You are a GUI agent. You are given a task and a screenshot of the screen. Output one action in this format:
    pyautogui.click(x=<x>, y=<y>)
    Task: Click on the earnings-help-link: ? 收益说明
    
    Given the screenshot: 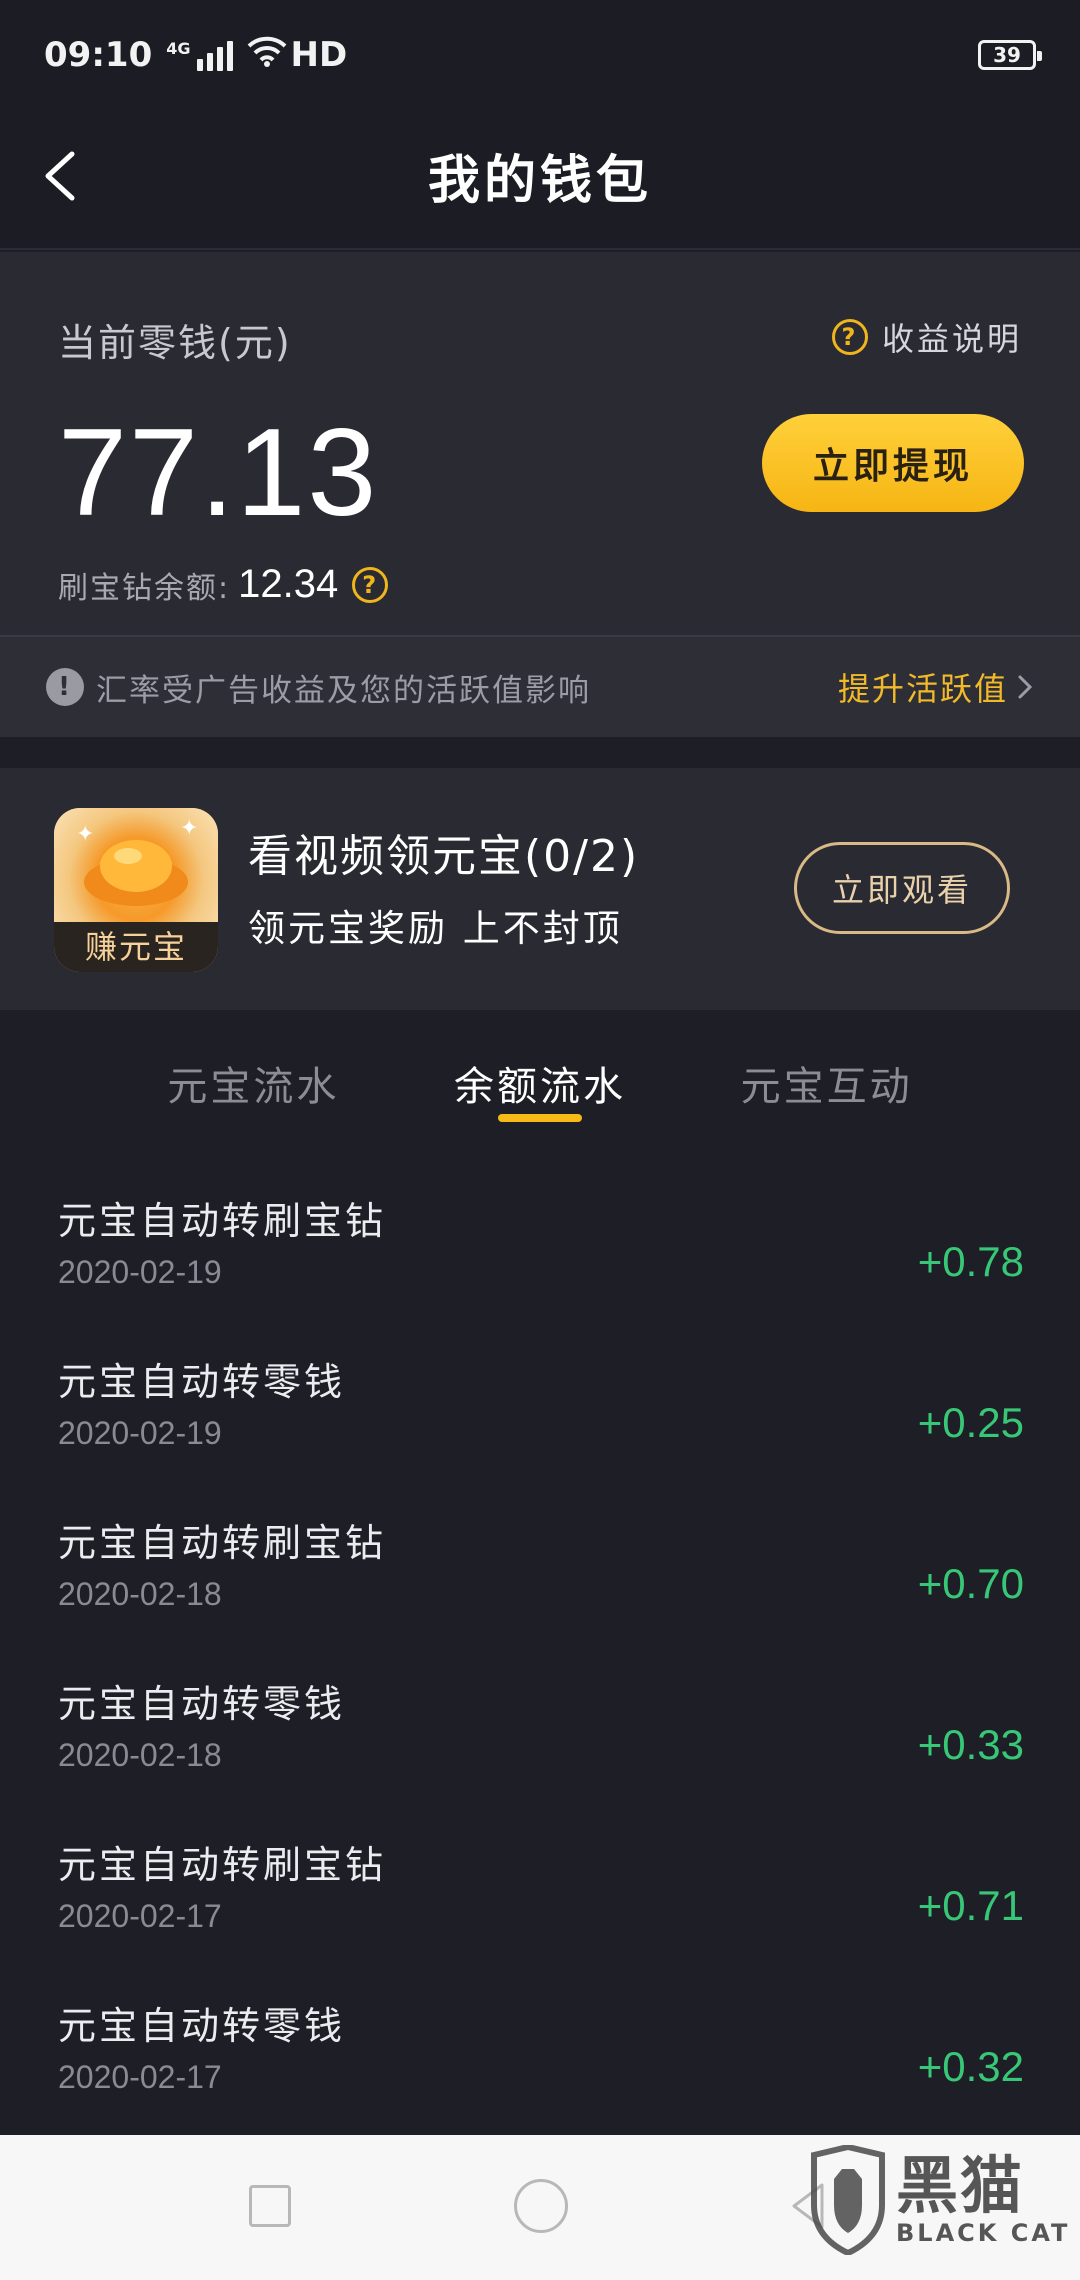 What is the action you would take?
    pyautogui.click(x=926, y=337)
    